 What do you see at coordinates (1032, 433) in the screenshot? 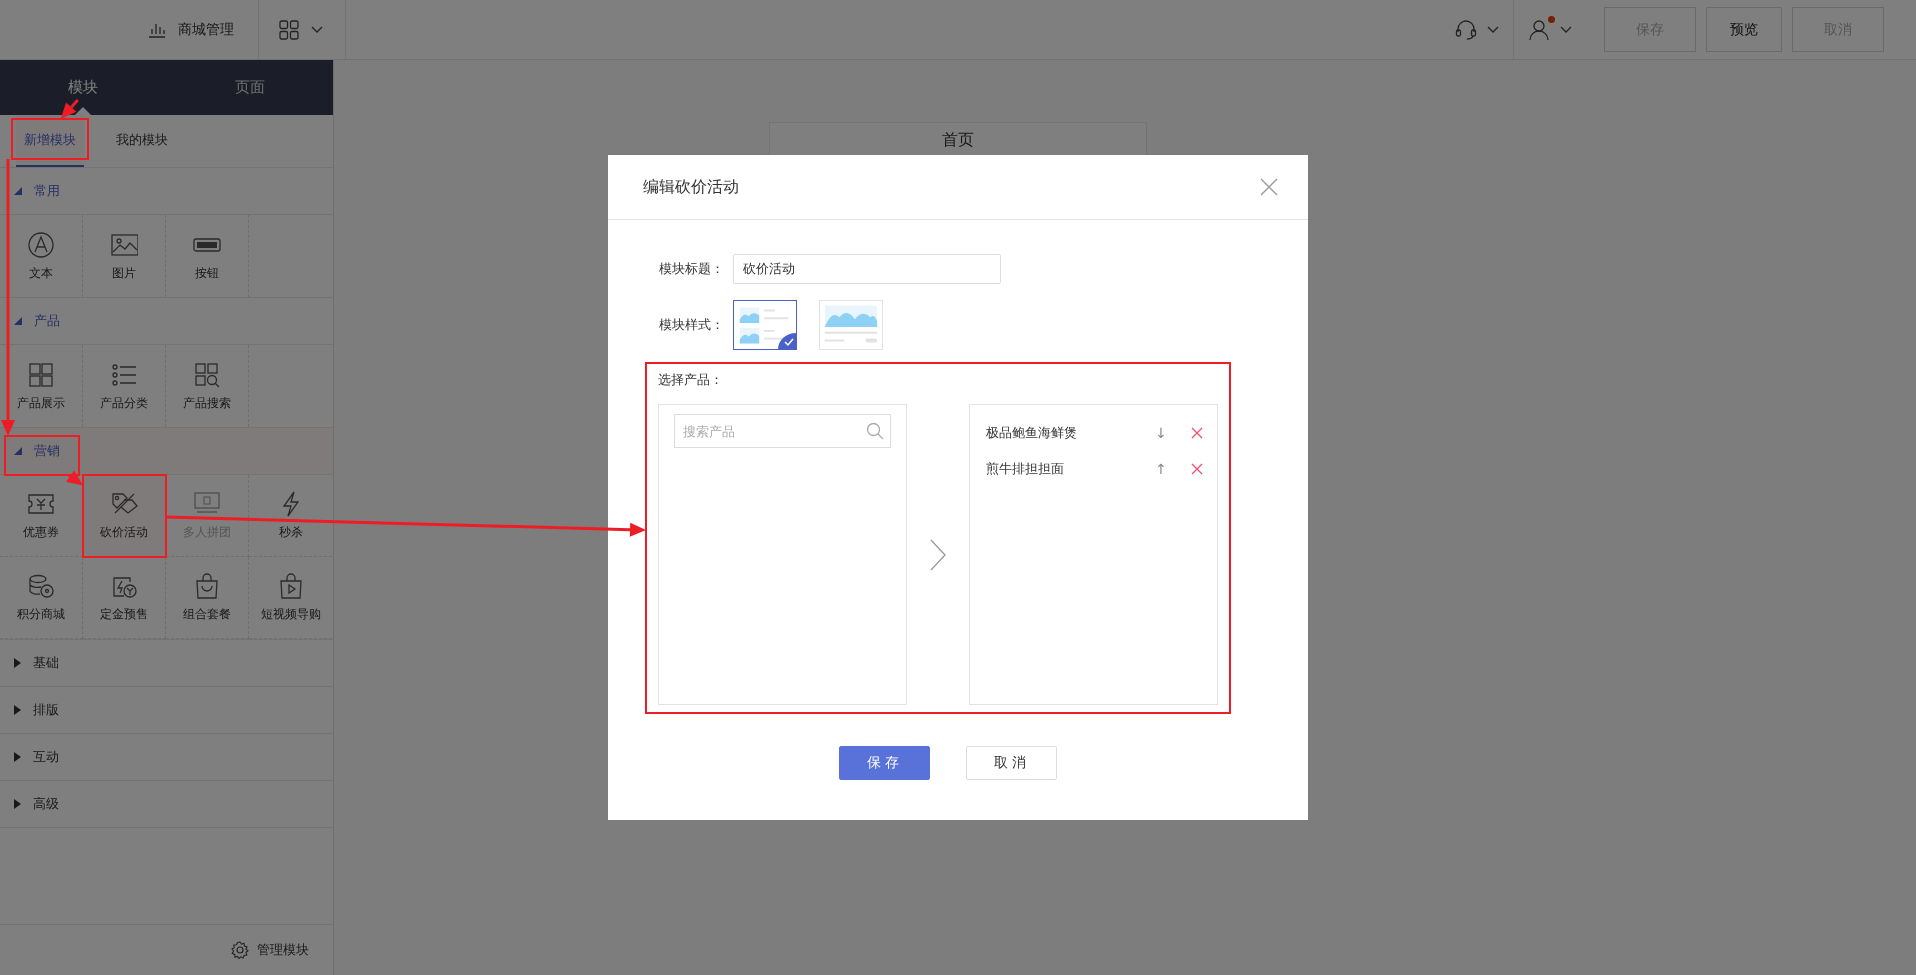
I see `product-name: 极品鲍鱼海鲜煲` at bounding box center [1032, 433].